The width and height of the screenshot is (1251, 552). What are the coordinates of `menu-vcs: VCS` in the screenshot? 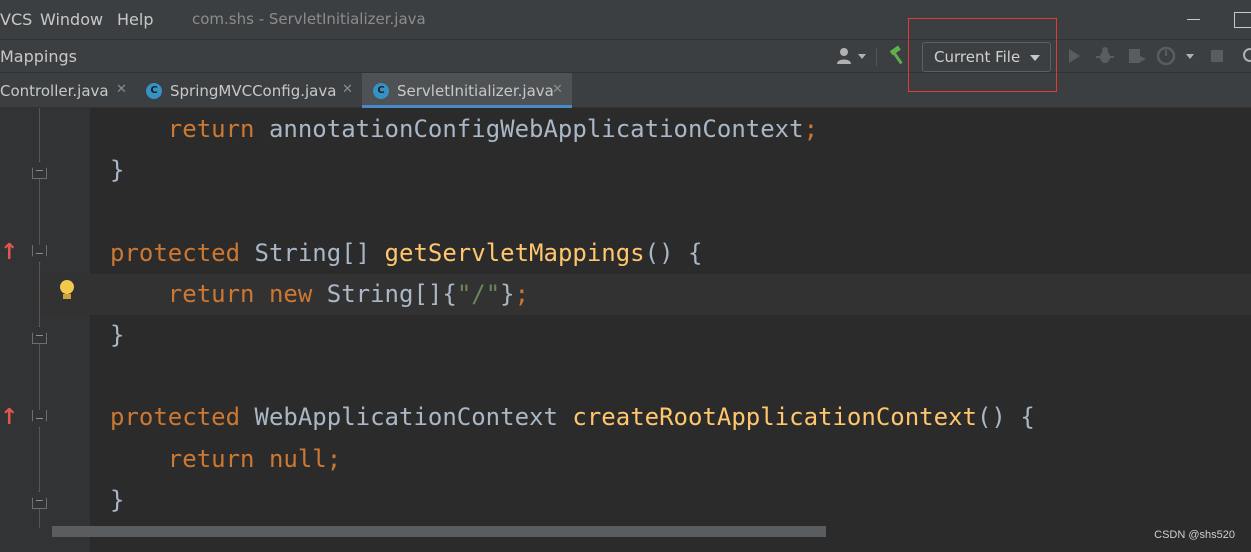 It's located at (16, 19).